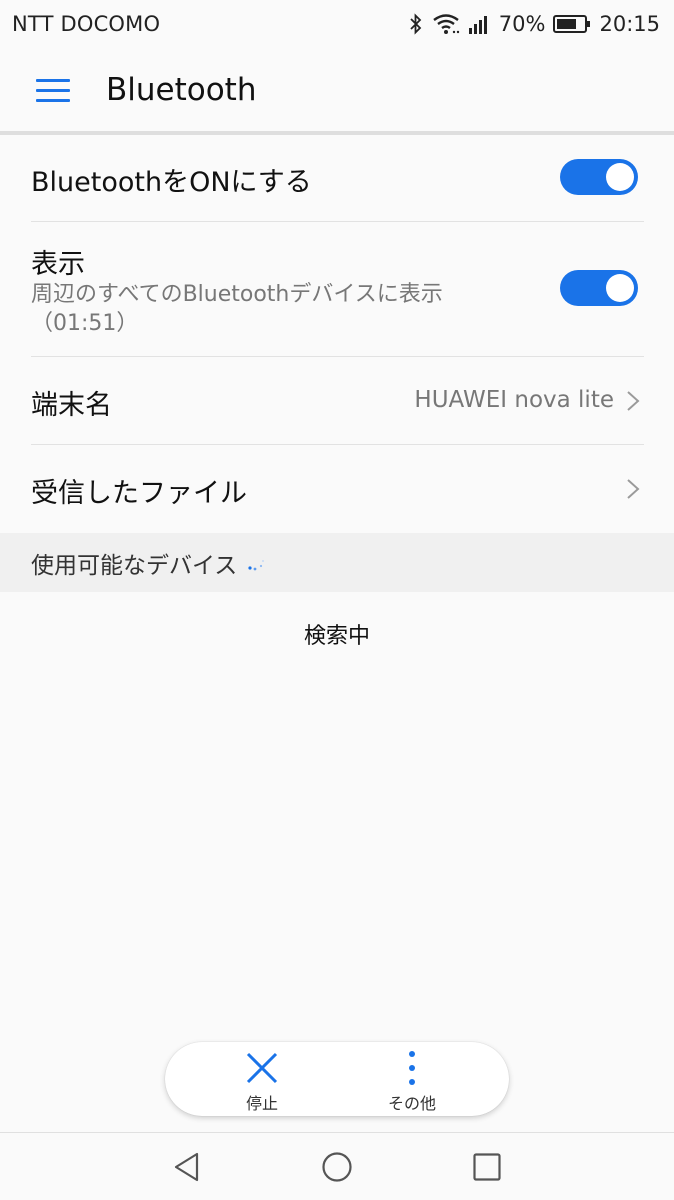 The width and height of the screenshot is (674, 1200). I want to click on bluetooth-toggle, so click(599, 177).